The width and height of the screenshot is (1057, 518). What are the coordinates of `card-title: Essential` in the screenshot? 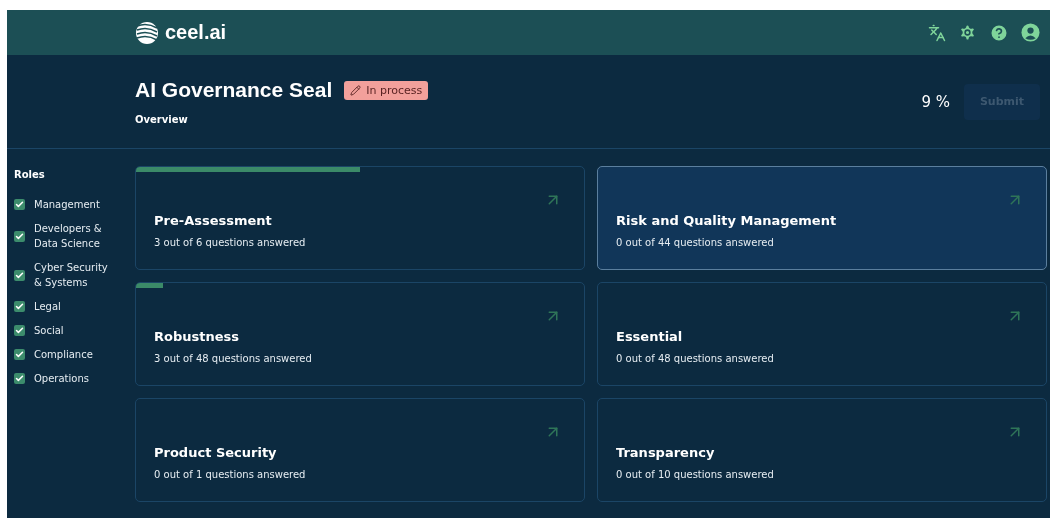 It's located at (650, 336).